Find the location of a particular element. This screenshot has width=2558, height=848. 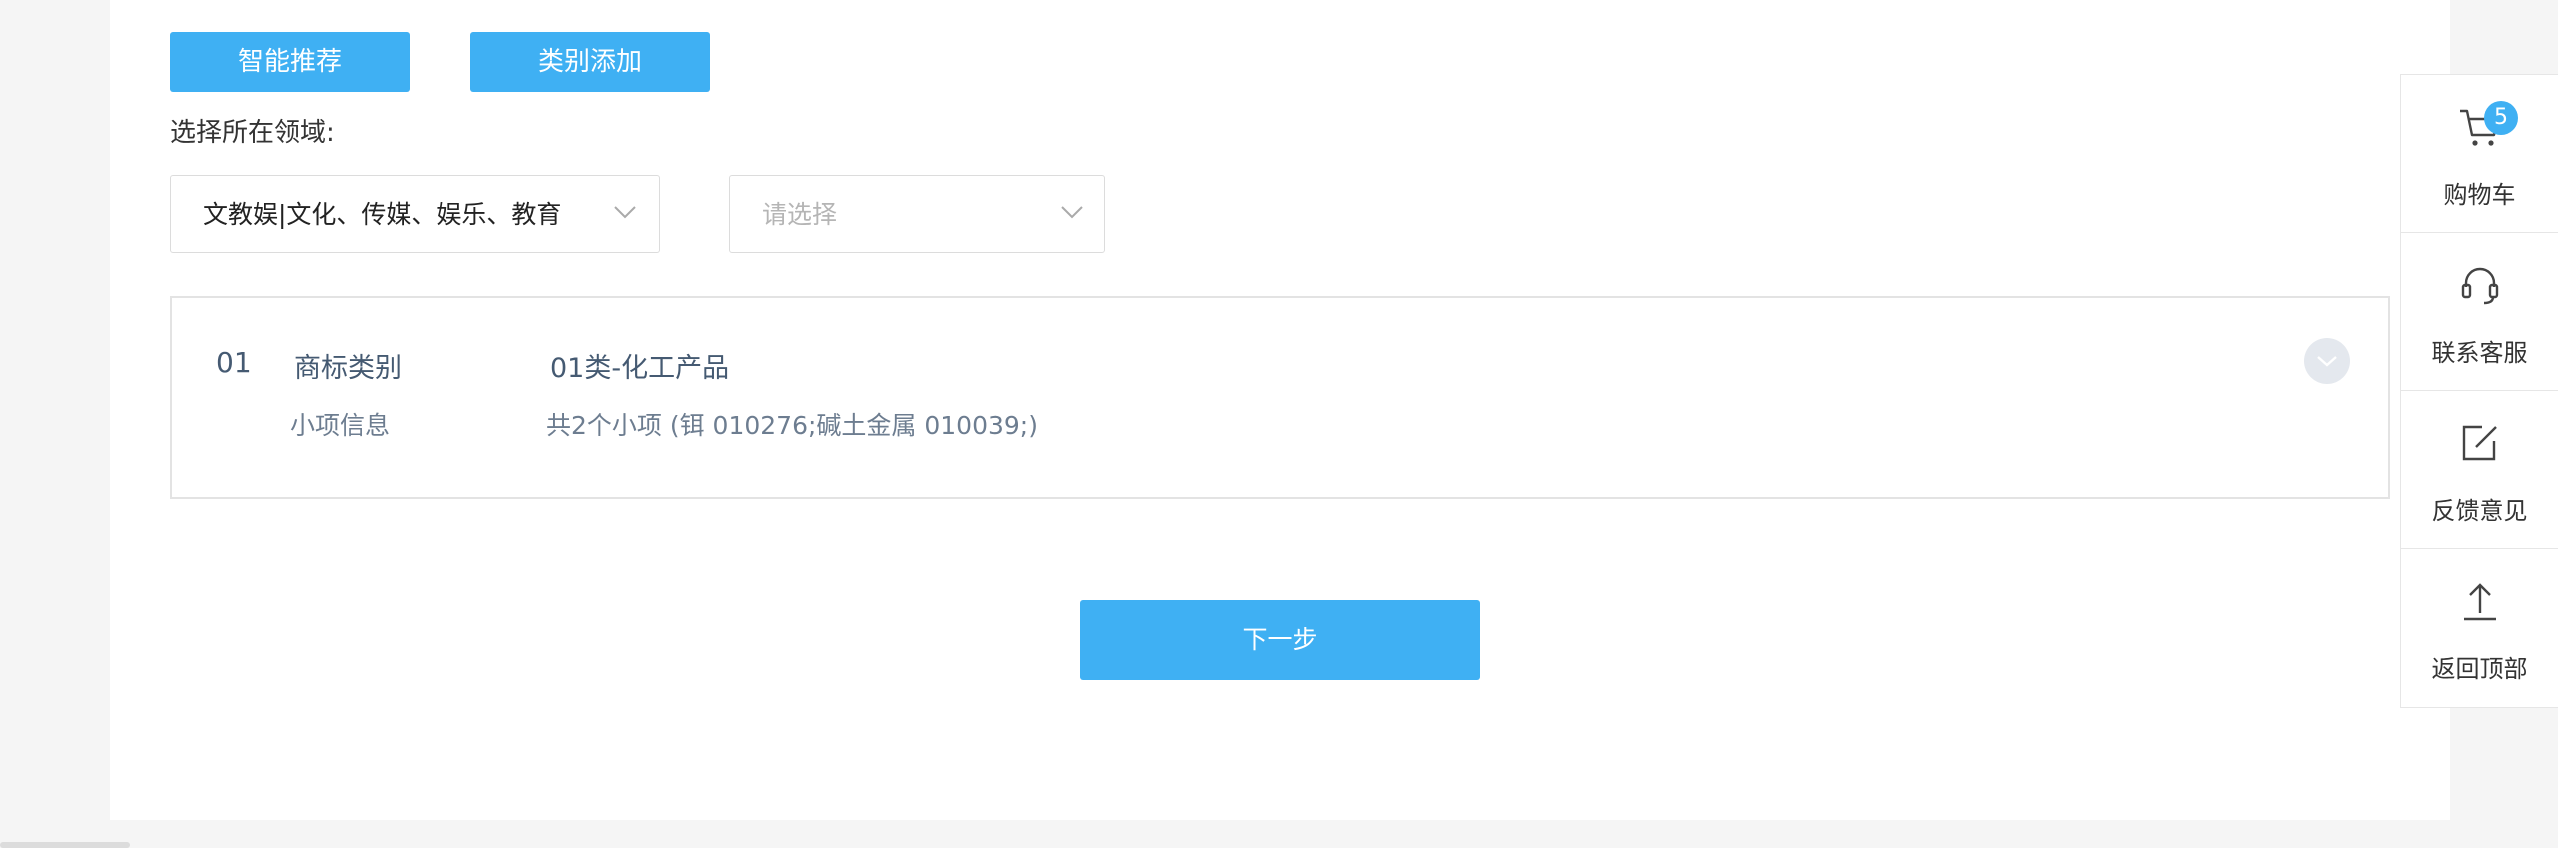

arrow-up-icon is located at coordinates (2480, 602).